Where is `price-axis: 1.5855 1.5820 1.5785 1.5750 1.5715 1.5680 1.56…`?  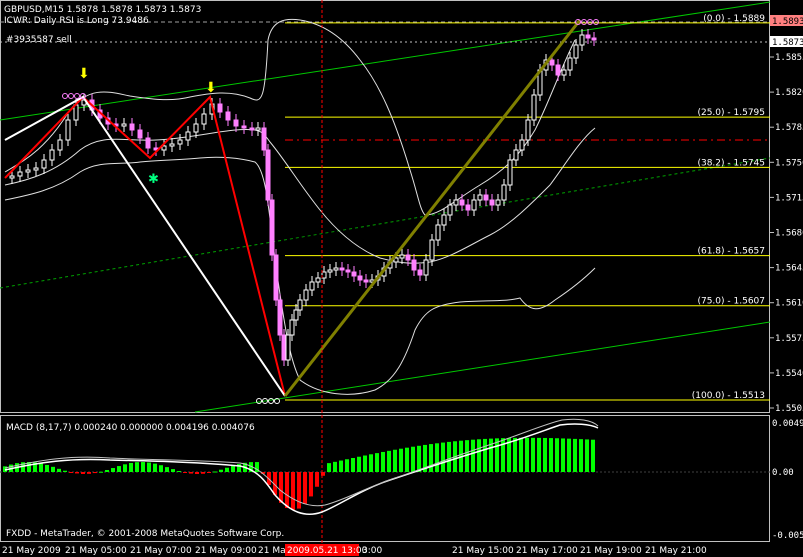 price-axis: 1.5855 1.5820 1.5785 1.5750 1.5715 1.5680 1.56… is located at coordinates (786, 233).